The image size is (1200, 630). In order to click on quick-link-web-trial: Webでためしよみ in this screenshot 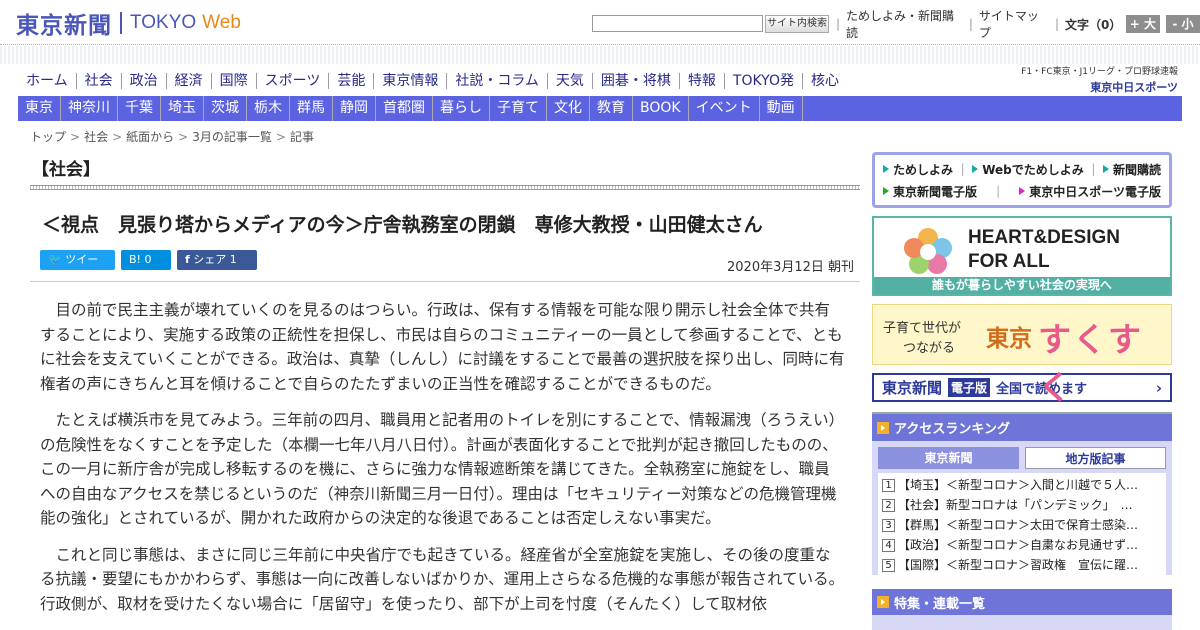, I will do `click(1028, 169)`.